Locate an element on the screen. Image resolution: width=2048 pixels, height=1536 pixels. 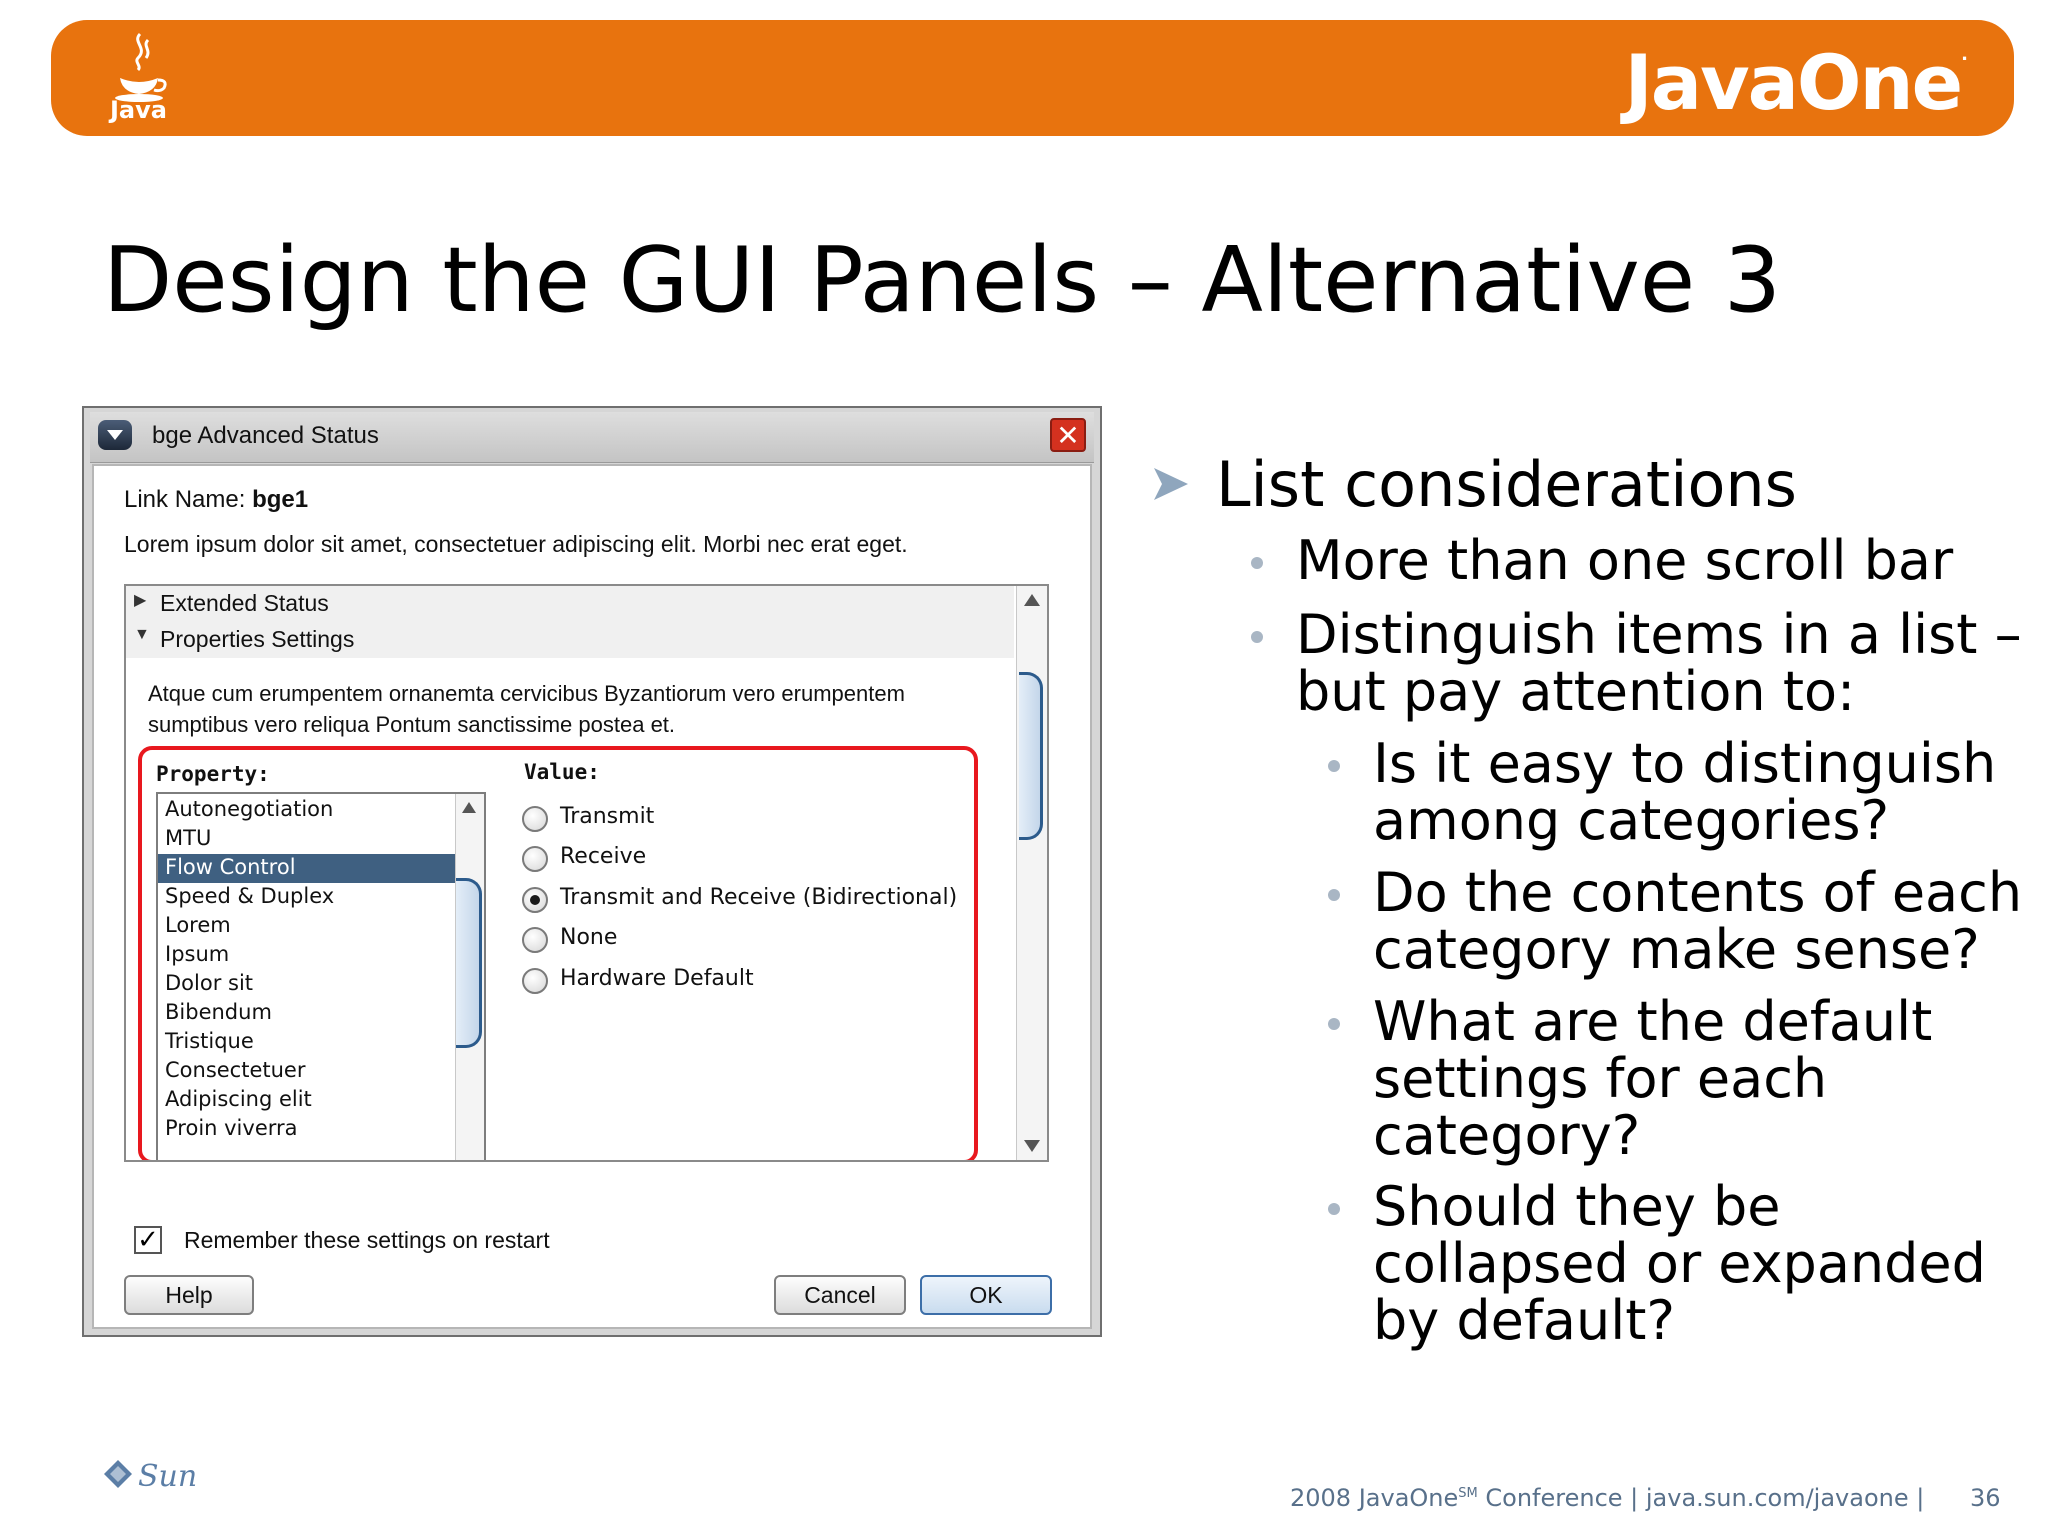
ok-button: OK is located at coordinates (986, 1295).